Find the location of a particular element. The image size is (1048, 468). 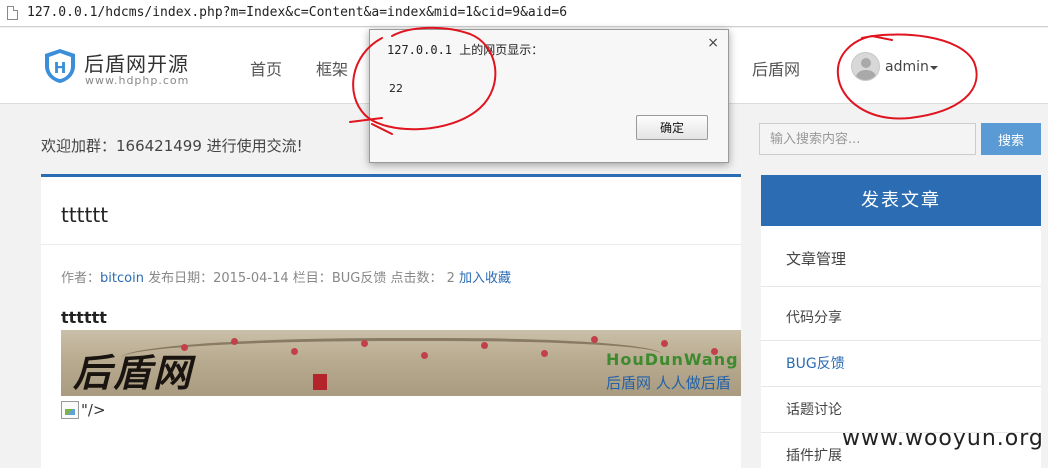

close-icon: × is located at coordinates (713, 43).